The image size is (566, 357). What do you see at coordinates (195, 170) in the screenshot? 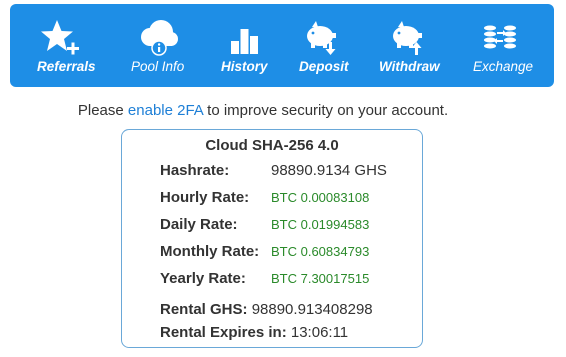
I see `hashrate-label: Hashrate:` at bounding box center [195, 170].